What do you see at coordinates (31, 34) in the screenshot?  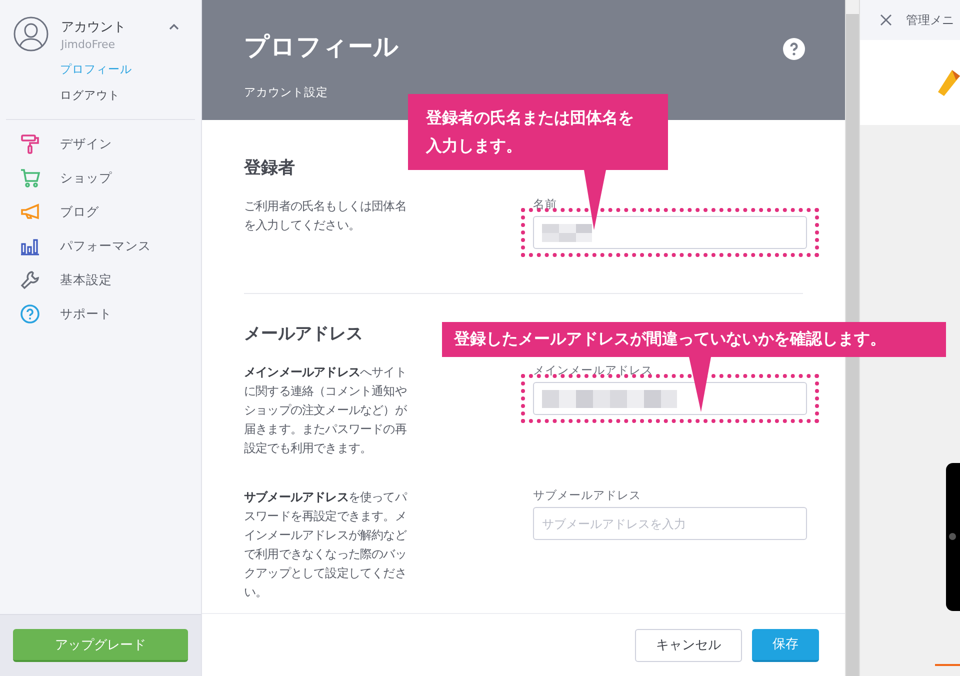 I see `avatar-icon` at bounding box center [31, 34].